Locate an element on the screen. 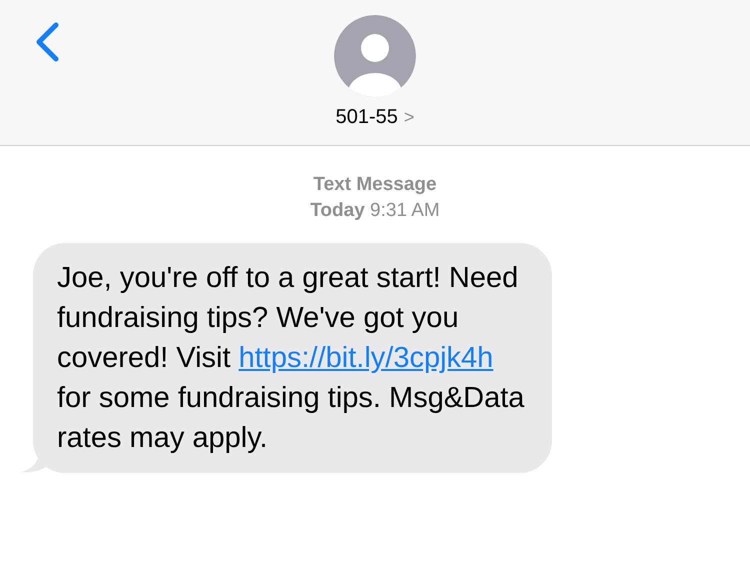  avatar-icon is located at coordinates (375, 56).